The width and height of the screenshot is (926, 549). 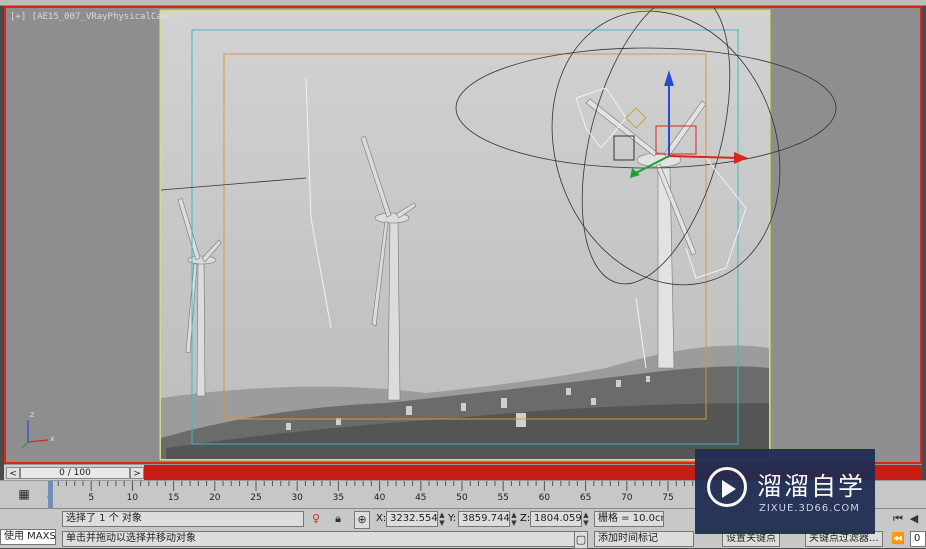 What do you see at coordinates (811, 486) in the screenshot?
I see `watermark-title: 溜溜自学` at bounding box center [811, 486].